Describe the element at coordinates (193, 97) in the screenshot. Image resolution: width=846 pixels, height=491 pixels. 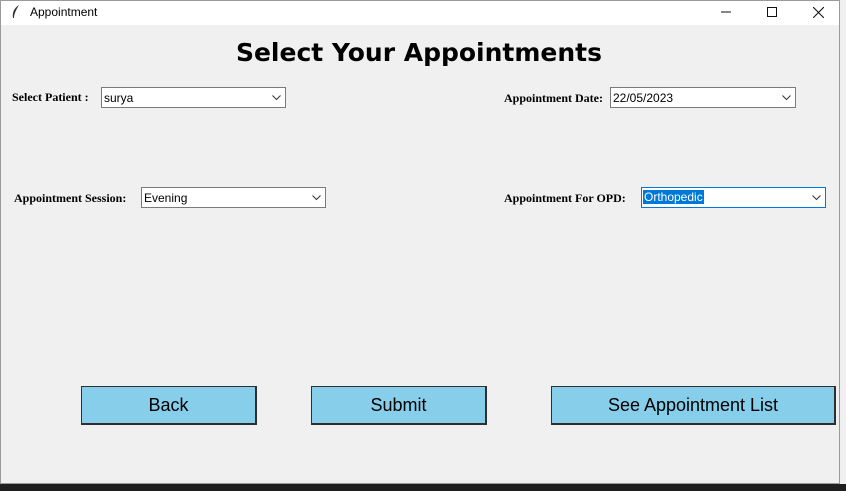
I see `patient-select: surya` at that location.